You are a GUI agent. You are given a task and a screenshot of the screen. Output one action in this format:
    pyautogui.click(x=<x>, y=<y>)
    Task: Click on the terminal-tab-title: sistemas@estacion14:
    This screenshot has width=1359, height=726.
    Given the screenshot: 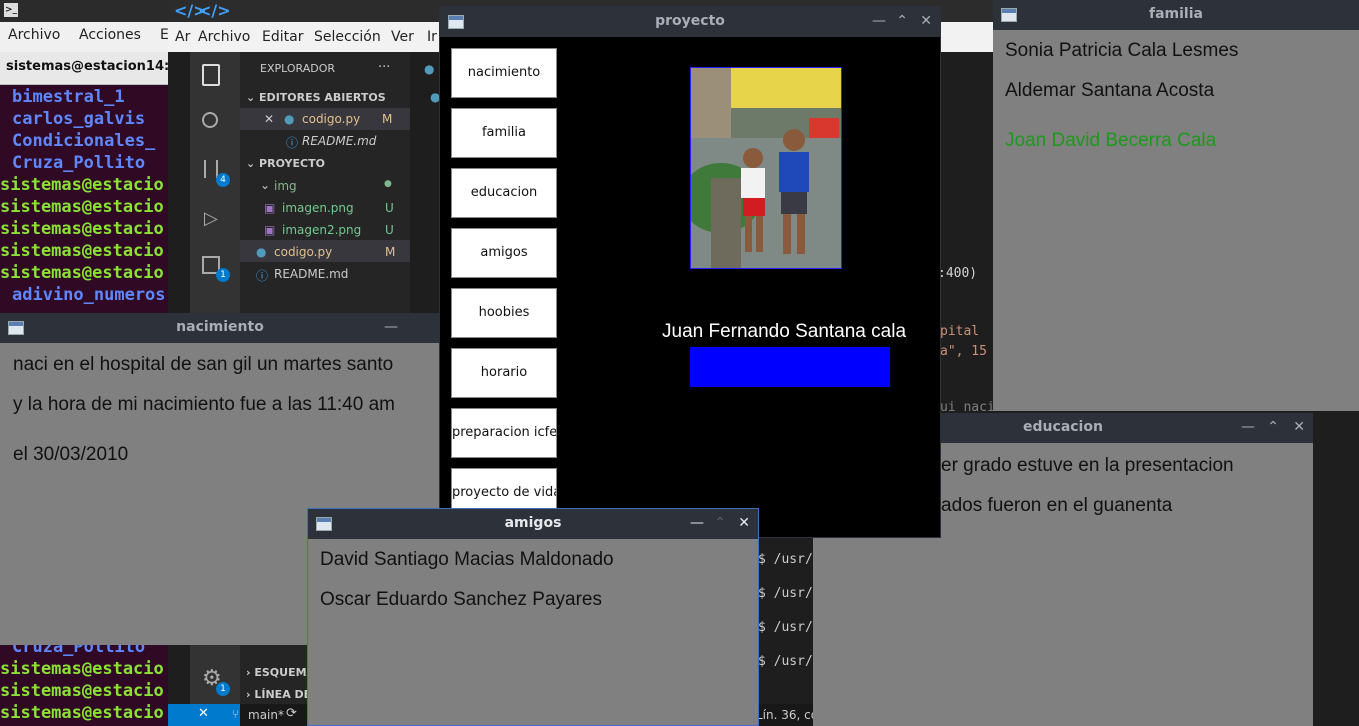 What is the action you would take?
    pyautogui.click(x=88, y=66)
    